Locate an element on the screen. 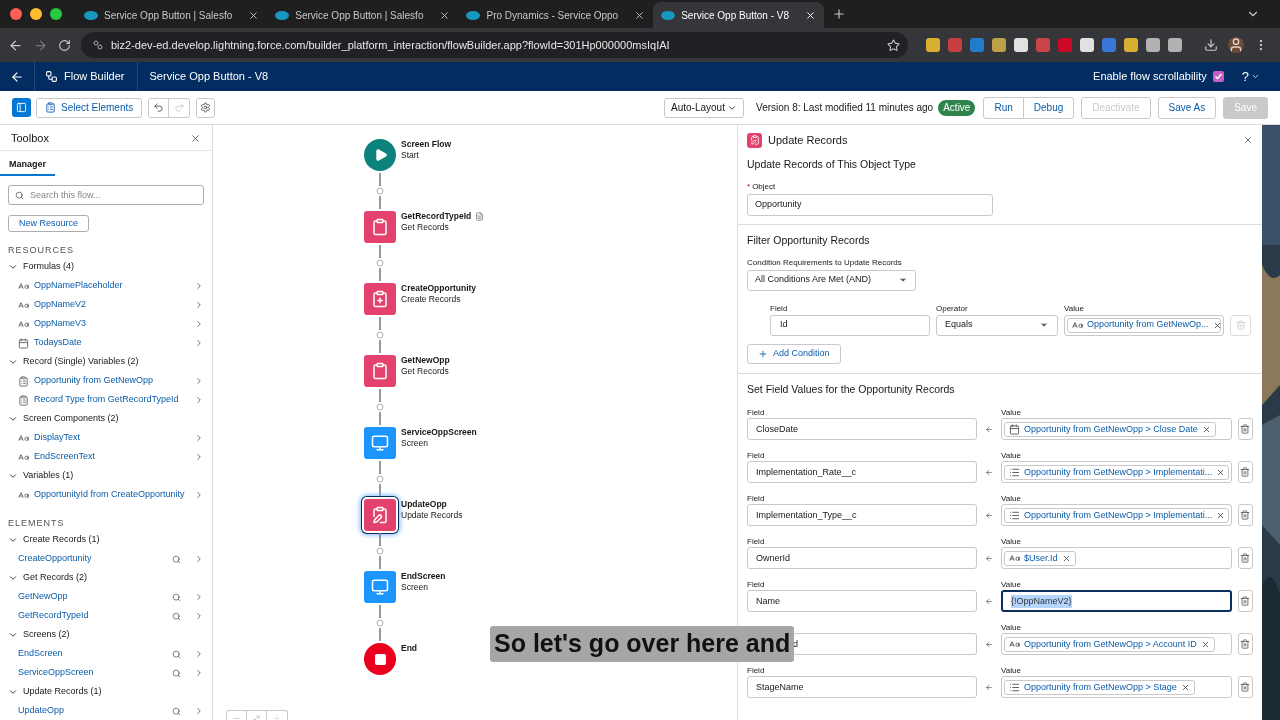 This screenshot has height=720, width=1280. browser-tab: Pro Dynamics - Service Oppo is located at coordinates (556, 15).